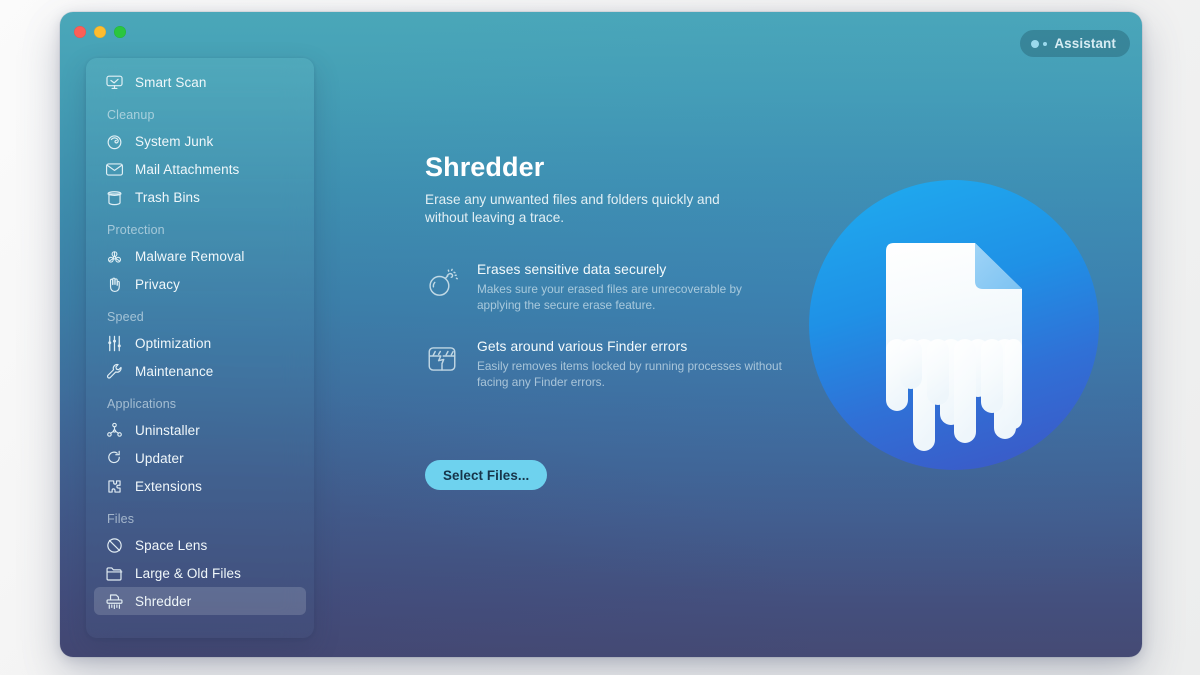  What do you see at coordinates (200, 458) in the screenshot?
I see `sidebar-item-updater: Updater` at bounding box center [200, 458].